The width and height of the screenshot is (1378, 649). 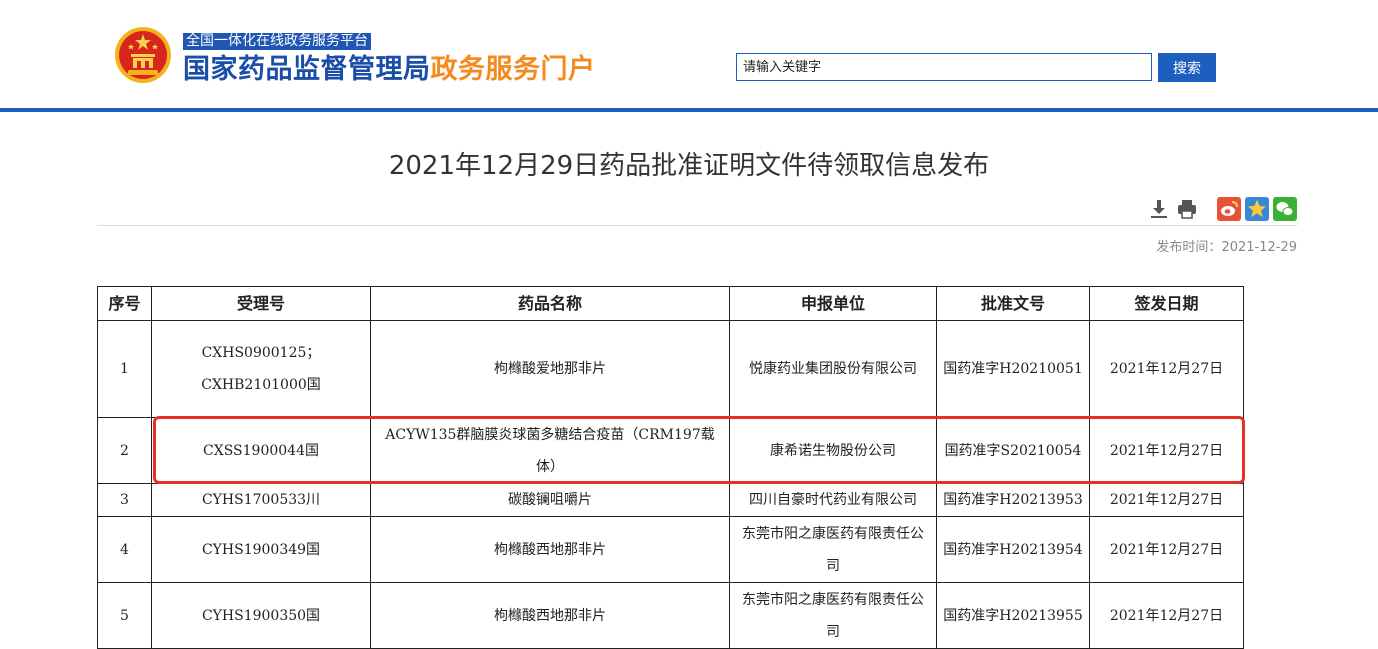 I want to click on national-emblem-icon, so click(x=143, y=55).